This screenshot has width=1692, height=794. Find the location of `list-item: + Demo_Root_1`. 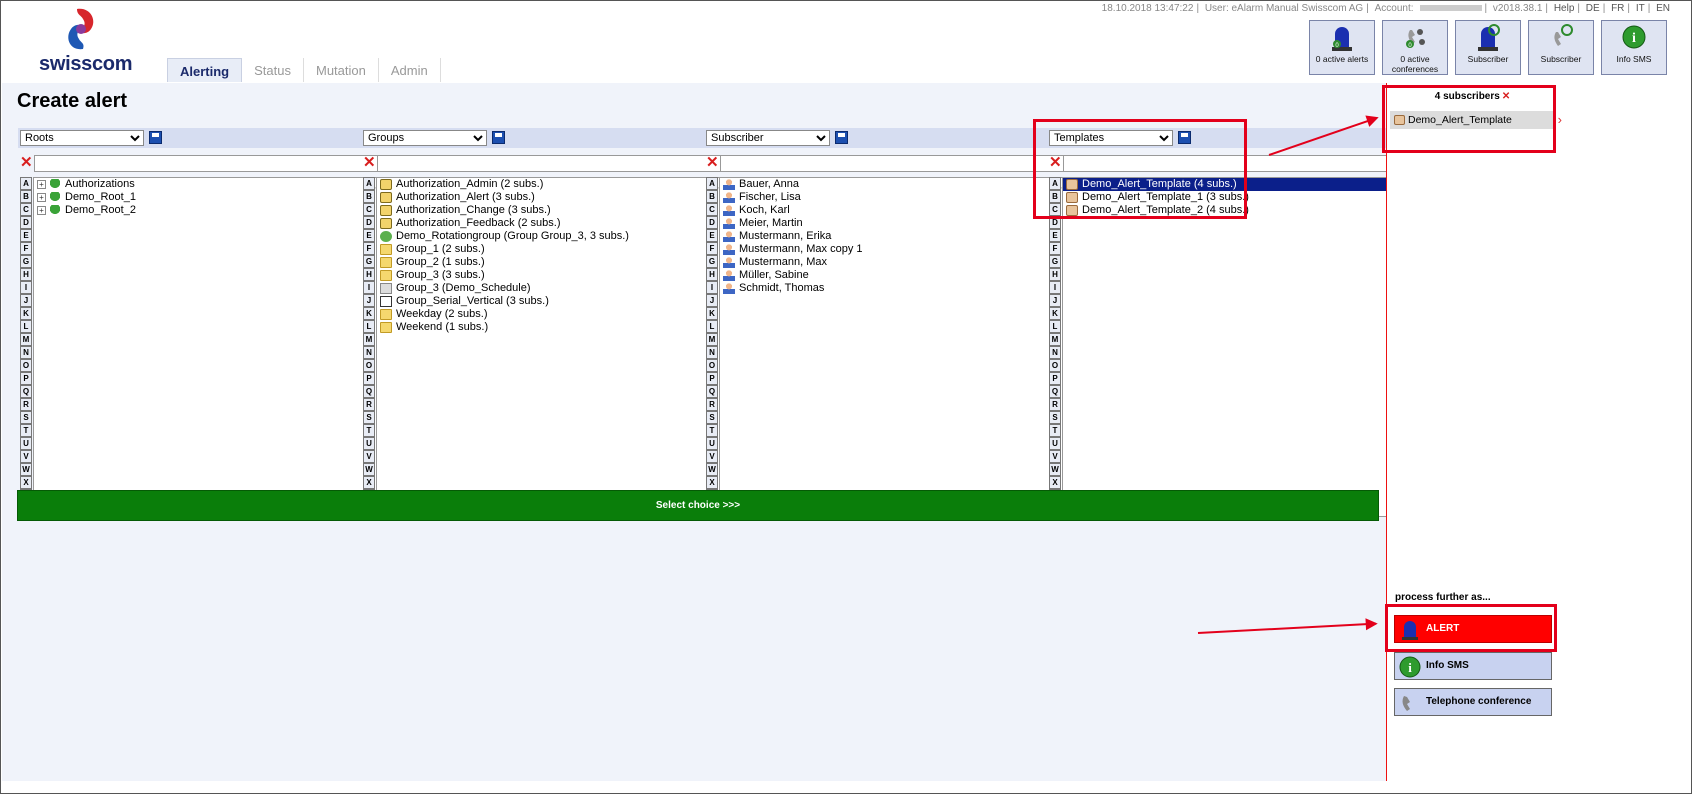

list-item: + Demo_Root_1 is located at coordinates (206, 197).